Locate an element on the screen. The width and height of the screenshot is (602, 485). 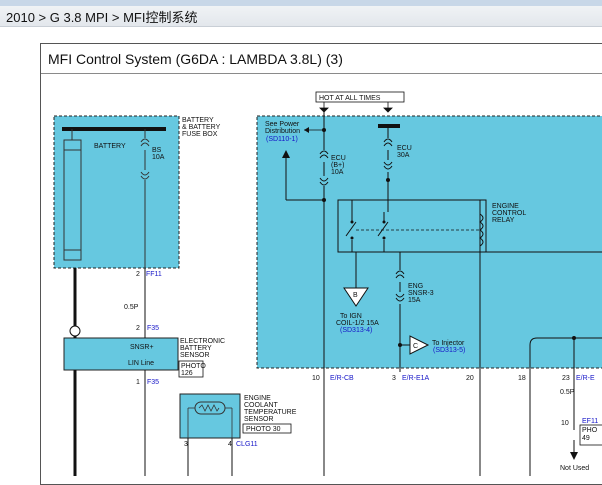
battery-label: BATTERY is located at coordinates (110, 146).